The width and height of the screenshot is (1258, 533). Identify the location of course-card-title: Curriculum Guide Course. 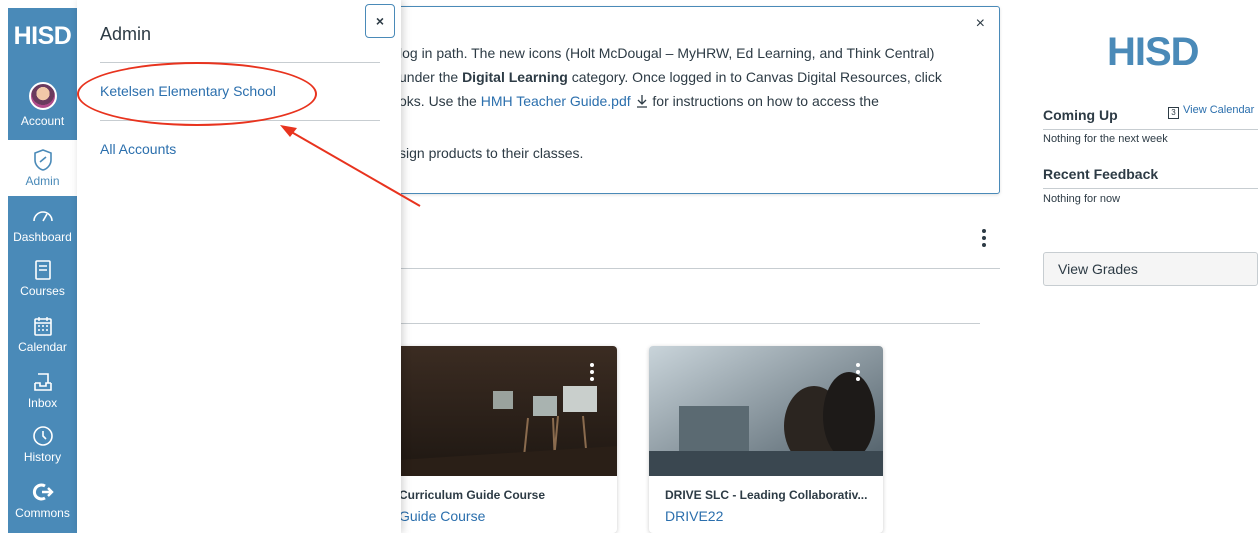
(472, 495).